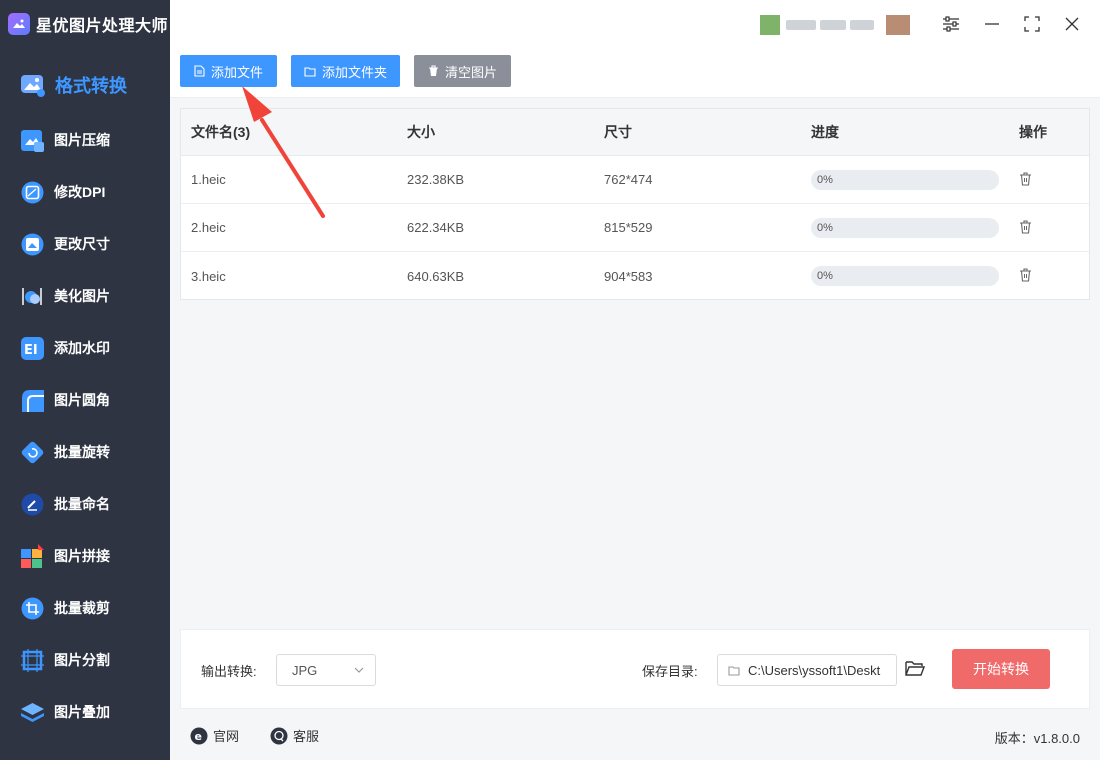 The height and width of the screenshot is (760, 1100). I want to click on sidebar-item-label: 格式转换, so click(91, 86).